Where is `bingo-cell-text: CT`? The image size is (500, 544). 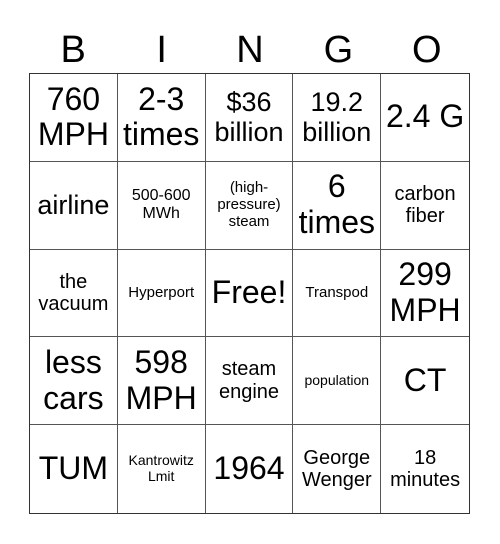
bingo-cell-text: CT is located at coordinates (425, 379).